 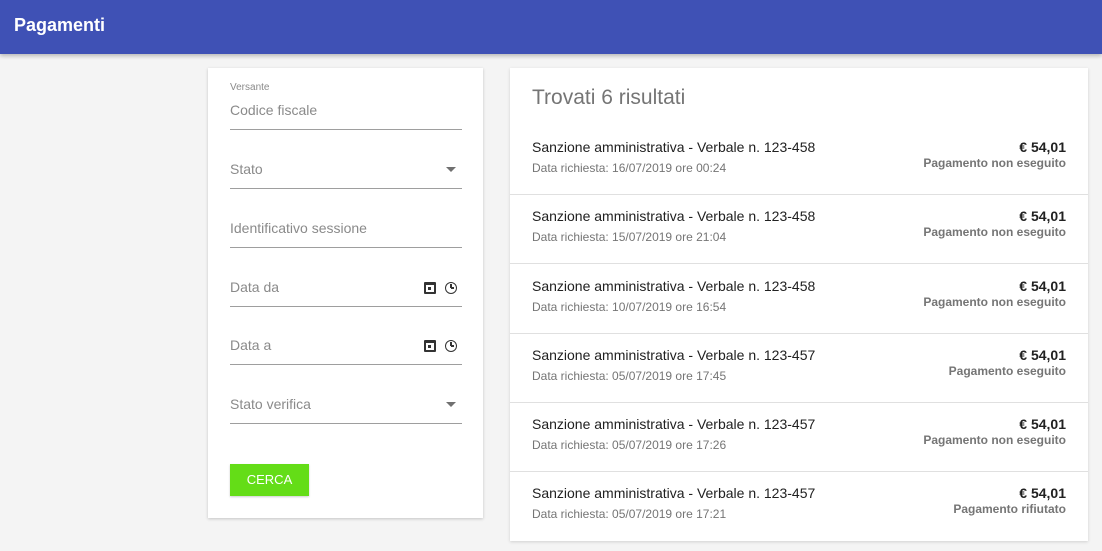 I want to click on cerca-button: CERCA, so click(x=269, y=480).